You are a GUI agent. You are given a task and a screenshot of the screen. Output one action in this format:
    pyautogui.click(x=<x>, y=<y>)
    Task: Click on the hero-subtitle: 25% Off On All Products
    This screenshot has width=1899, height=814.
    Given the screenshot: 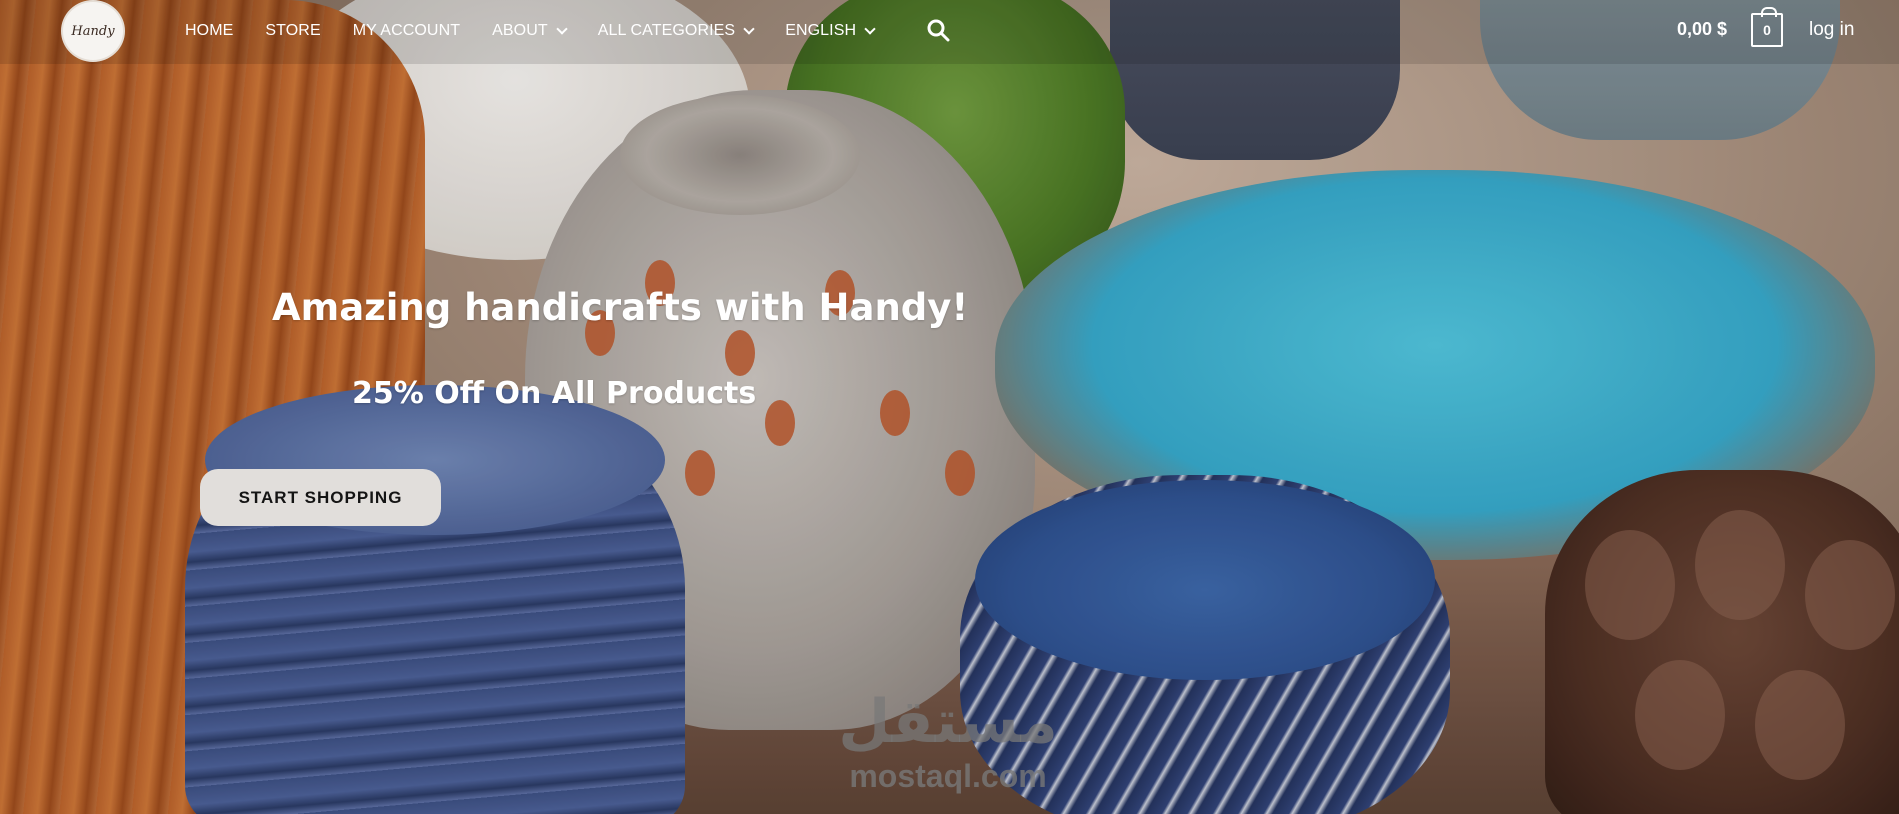 What is the action you would take?
    pyautogui.click(x=554, y=393)
    